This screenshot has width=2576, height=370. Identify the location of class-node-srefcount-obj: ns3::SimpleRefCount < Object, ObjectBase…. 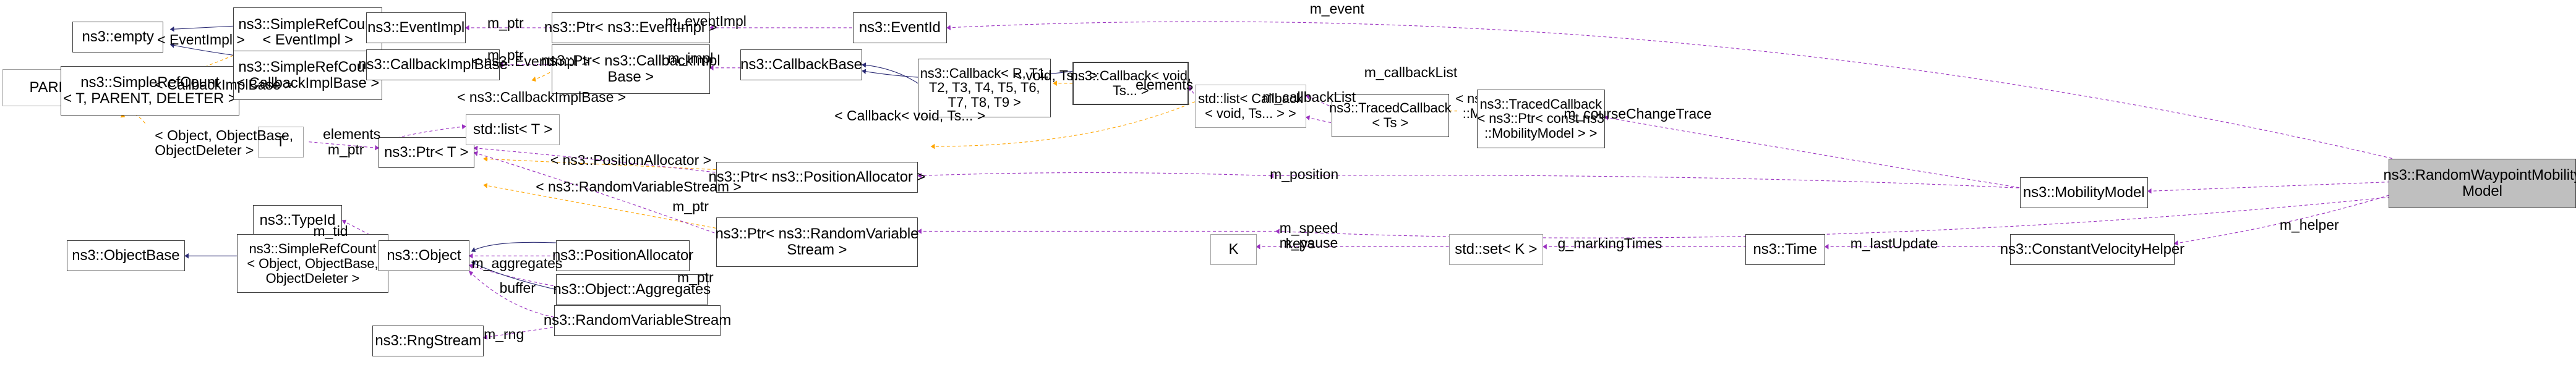
(312, 263).